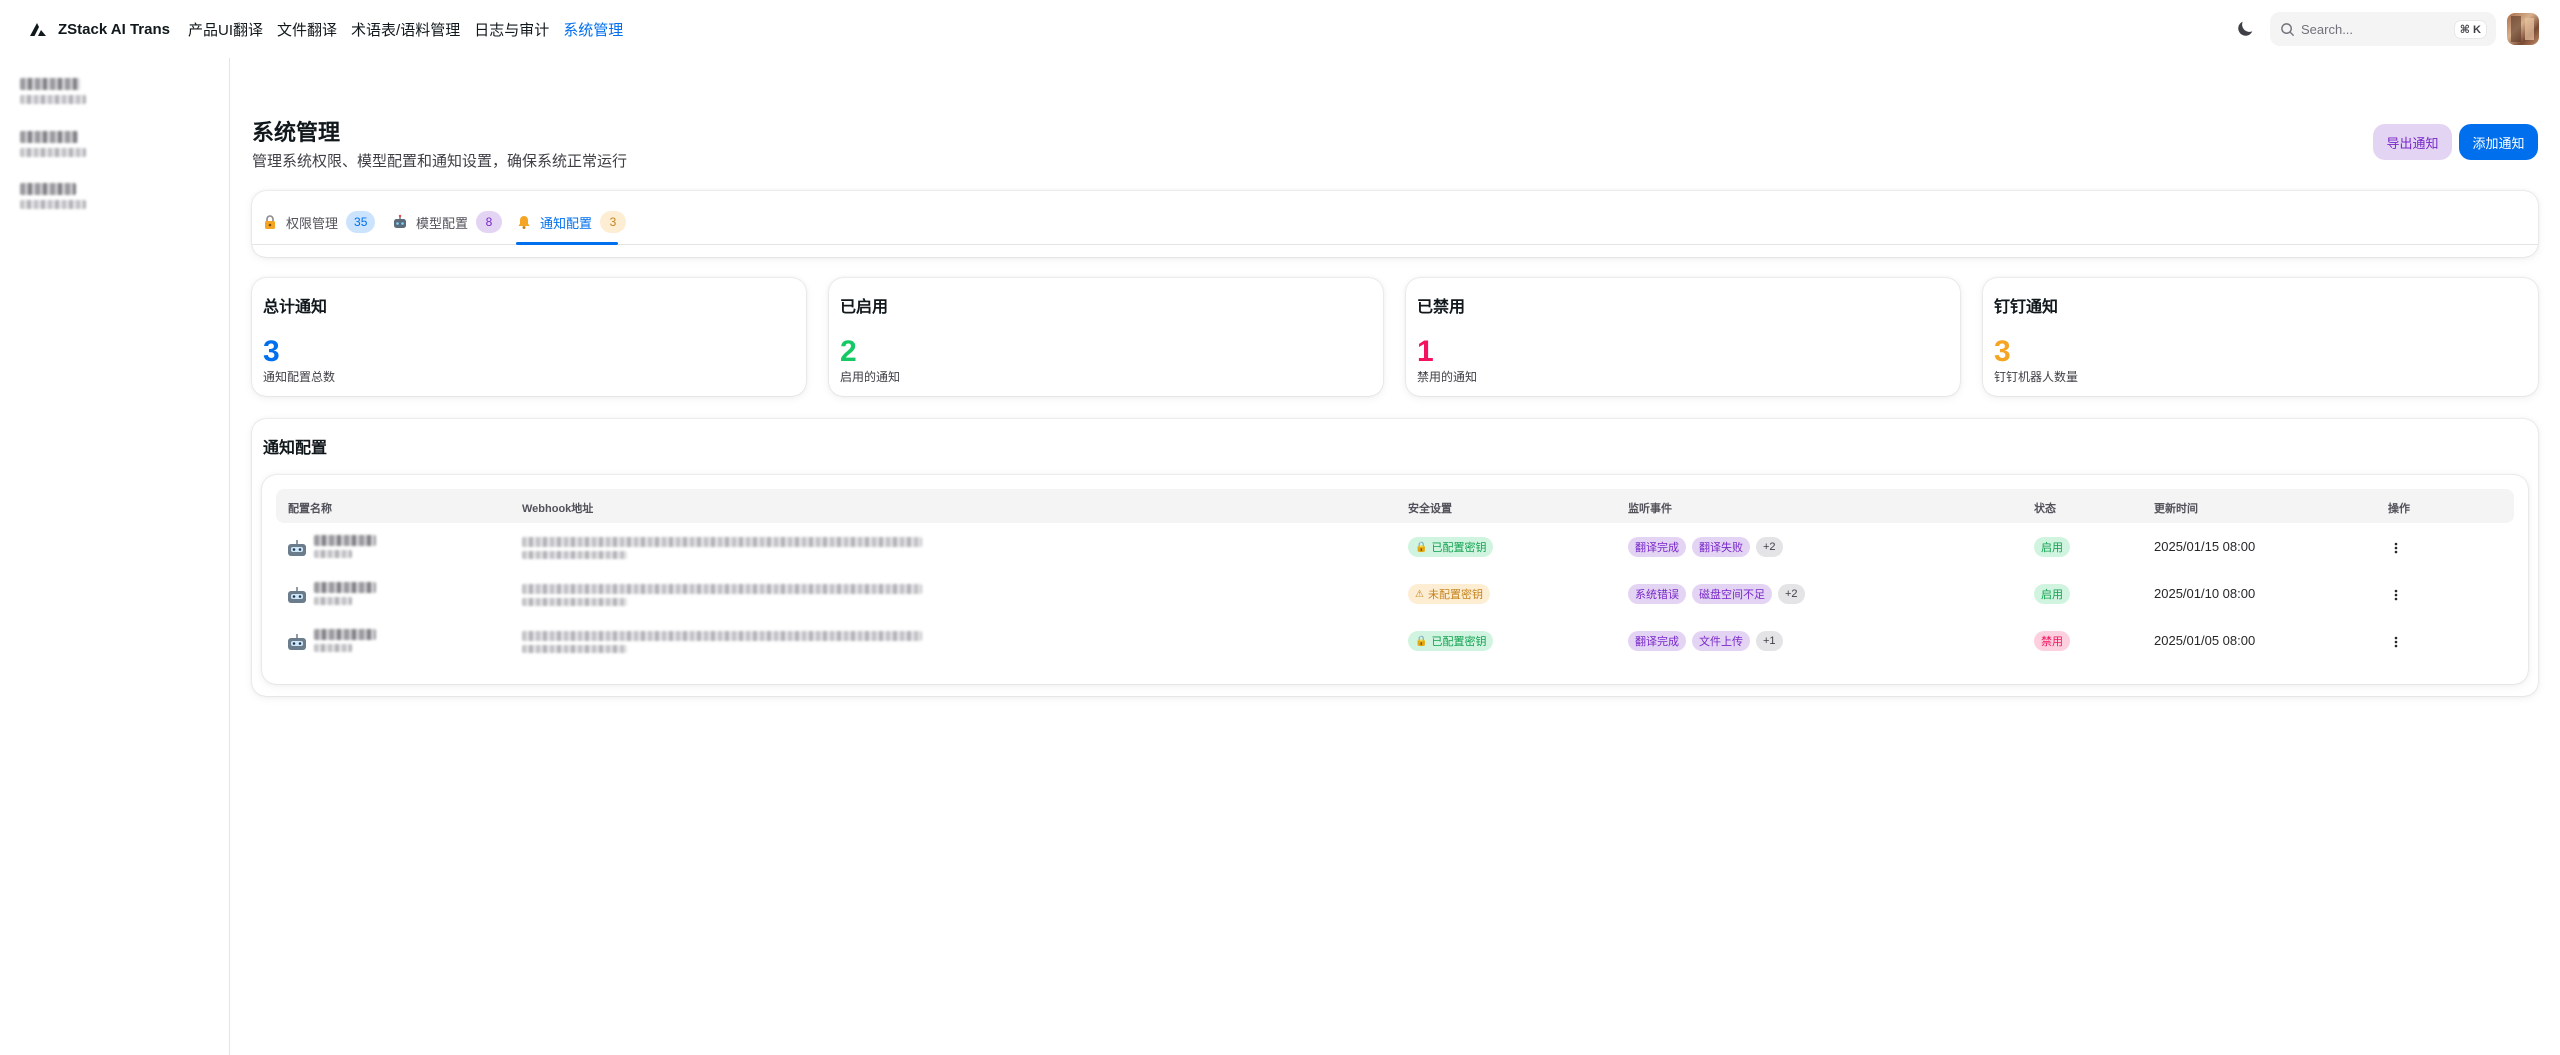  Describe the element at coordinates (1721, 641) in the screenshot. I see `event-tag: 文件上传` at that location.